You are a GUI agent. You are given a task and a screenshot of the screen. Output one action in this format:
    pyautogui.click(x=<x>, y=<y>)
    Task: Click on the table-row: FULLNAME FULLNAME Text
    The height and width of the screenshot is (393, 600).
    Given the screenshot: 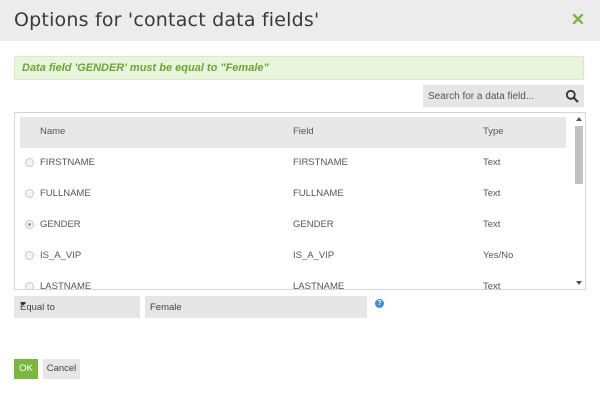 What is the action you would take?
    pyautogui.click(x=293, y=194)
    